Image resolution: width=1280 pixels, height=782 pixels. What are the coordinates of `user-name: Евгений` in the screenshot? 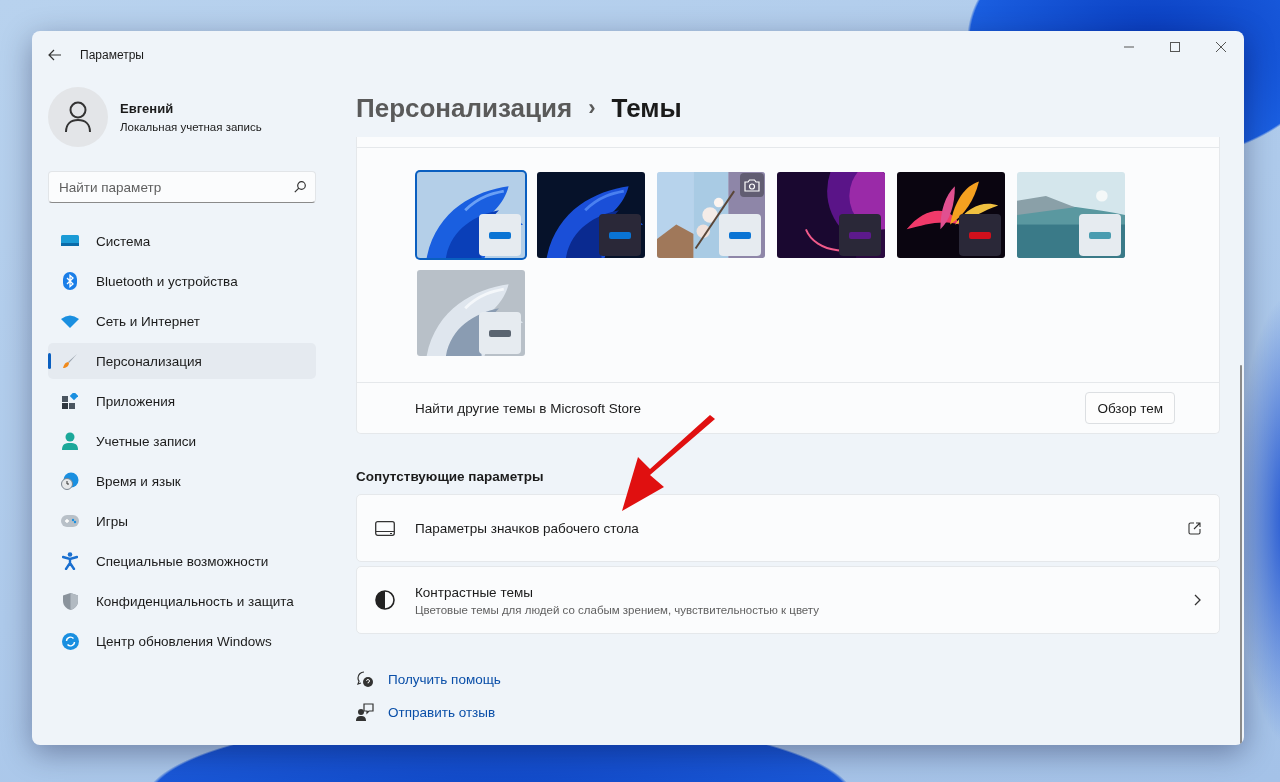 It's located at (147, 108).